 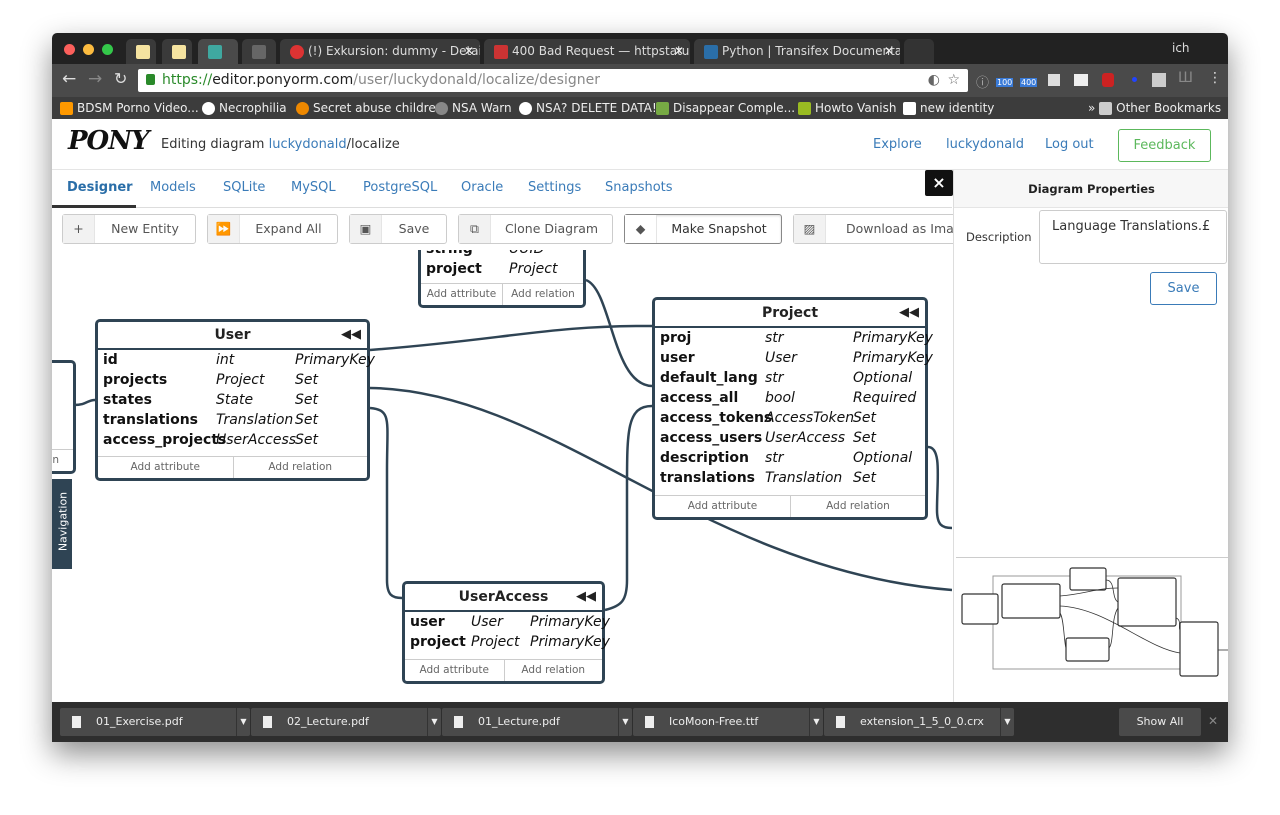 What do you see at coordinates (1159, 80) in the screenshot?
I see `u-extension-icon` at bounding box center [1159, 80].